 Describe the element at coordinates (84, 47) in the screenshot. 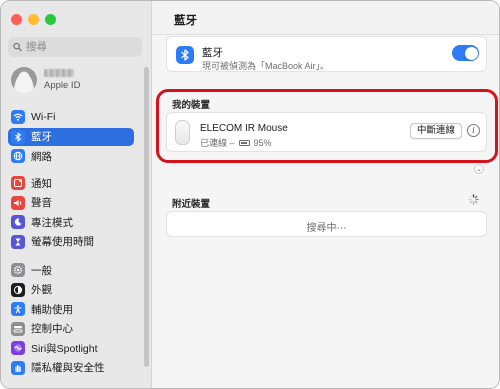

I see `search-input` at that location.